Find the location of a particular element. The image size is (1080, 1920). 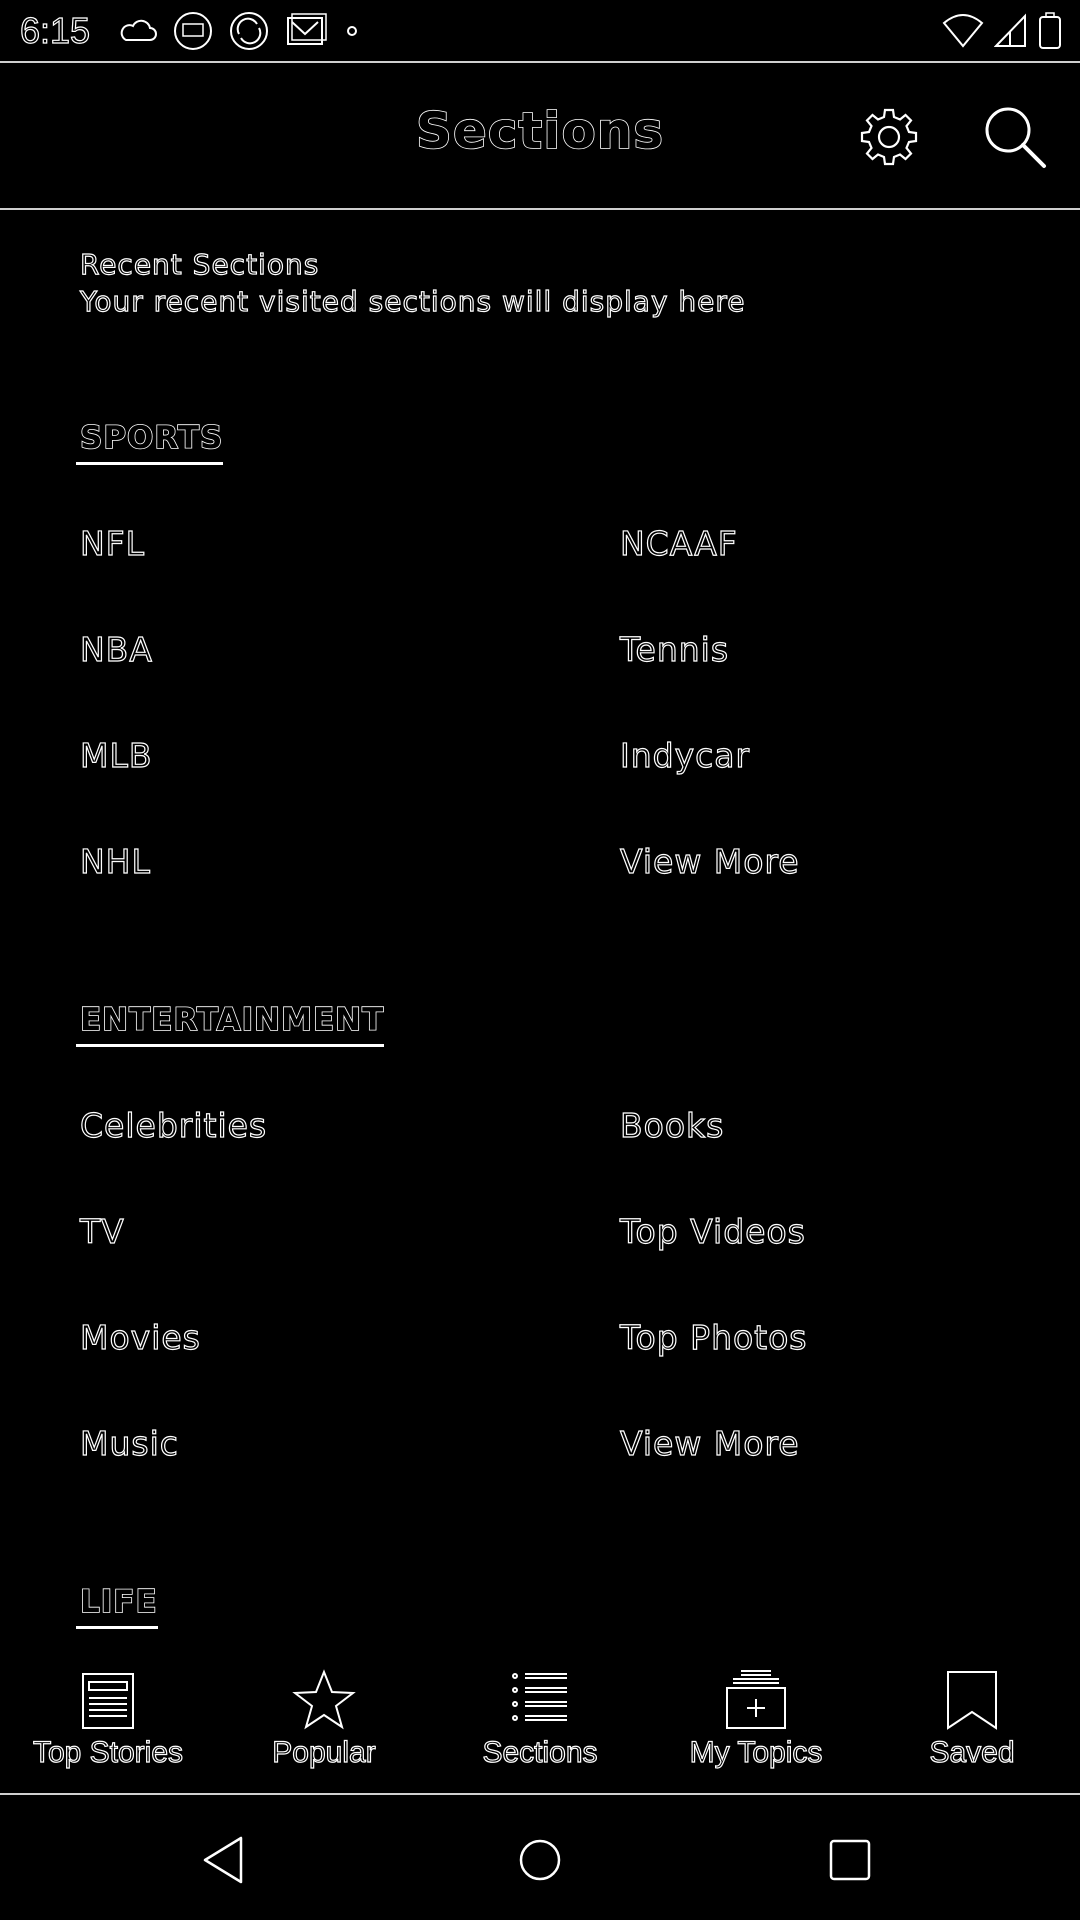

section-link-nhl: NHL is located at coordinates (115, 861).